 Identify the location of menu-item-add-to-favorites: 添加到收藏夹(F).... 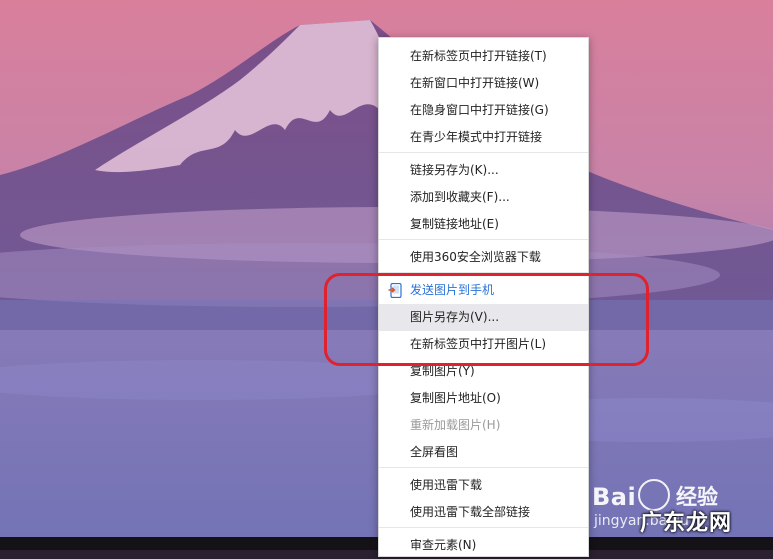
(483, 197).